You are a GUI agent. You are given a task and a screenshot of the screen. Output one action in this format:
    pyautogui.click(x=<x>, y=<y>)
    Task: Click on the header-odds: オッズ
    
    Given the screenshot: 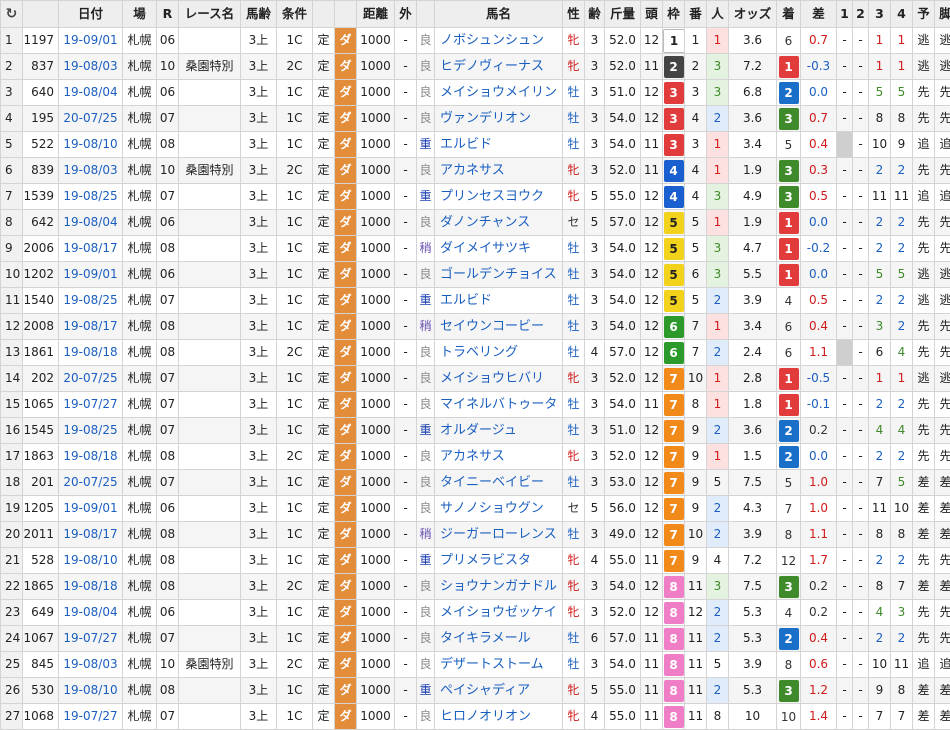 What is the action you would take?
    pyautogui.click(x=753, y=14)
    